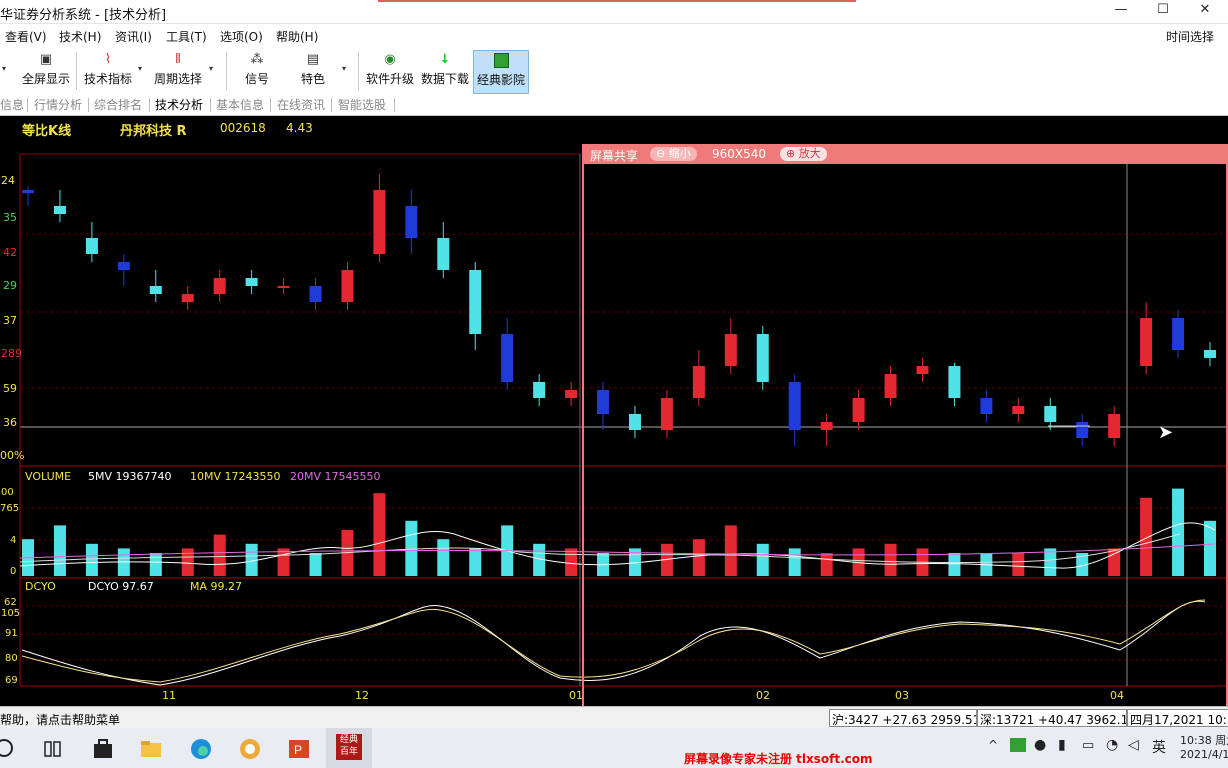 This screenshot has width=1228, height=768. Describe the element at coordinates (1204, 754) in the screenshot. I see `clock-date: 2021/4/17` at that location.